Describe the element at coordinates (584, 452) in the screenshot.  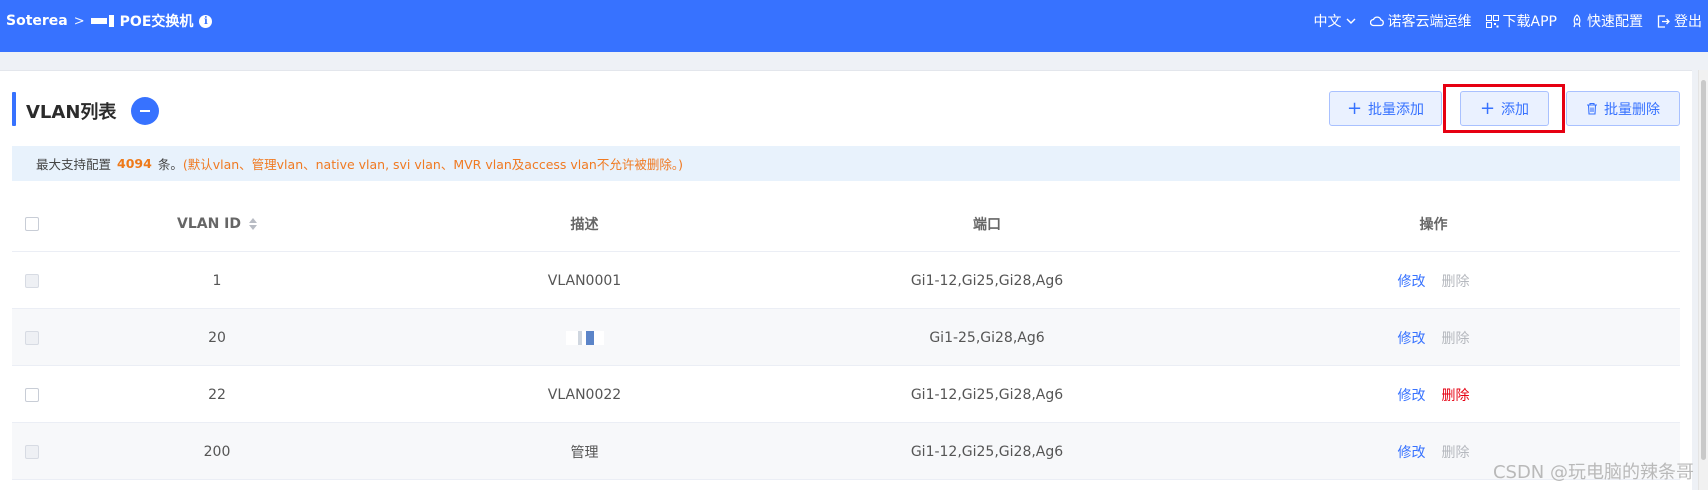
I see `cell-desc: 管理` at that location.